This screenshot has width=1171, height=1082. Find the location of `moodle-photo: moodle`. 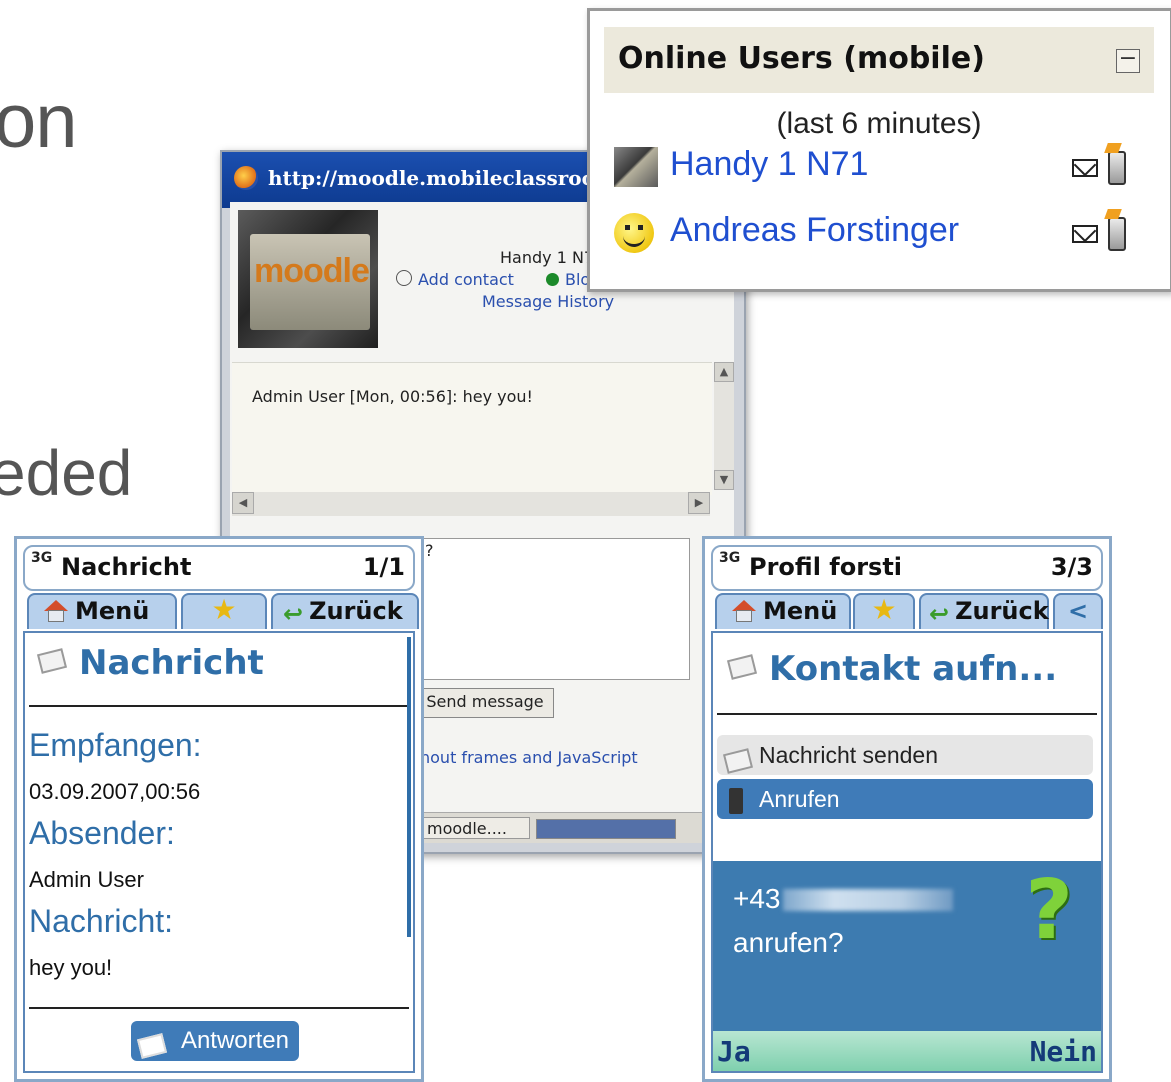

moodle-photo: moodle is located at coordinates (308, 279).